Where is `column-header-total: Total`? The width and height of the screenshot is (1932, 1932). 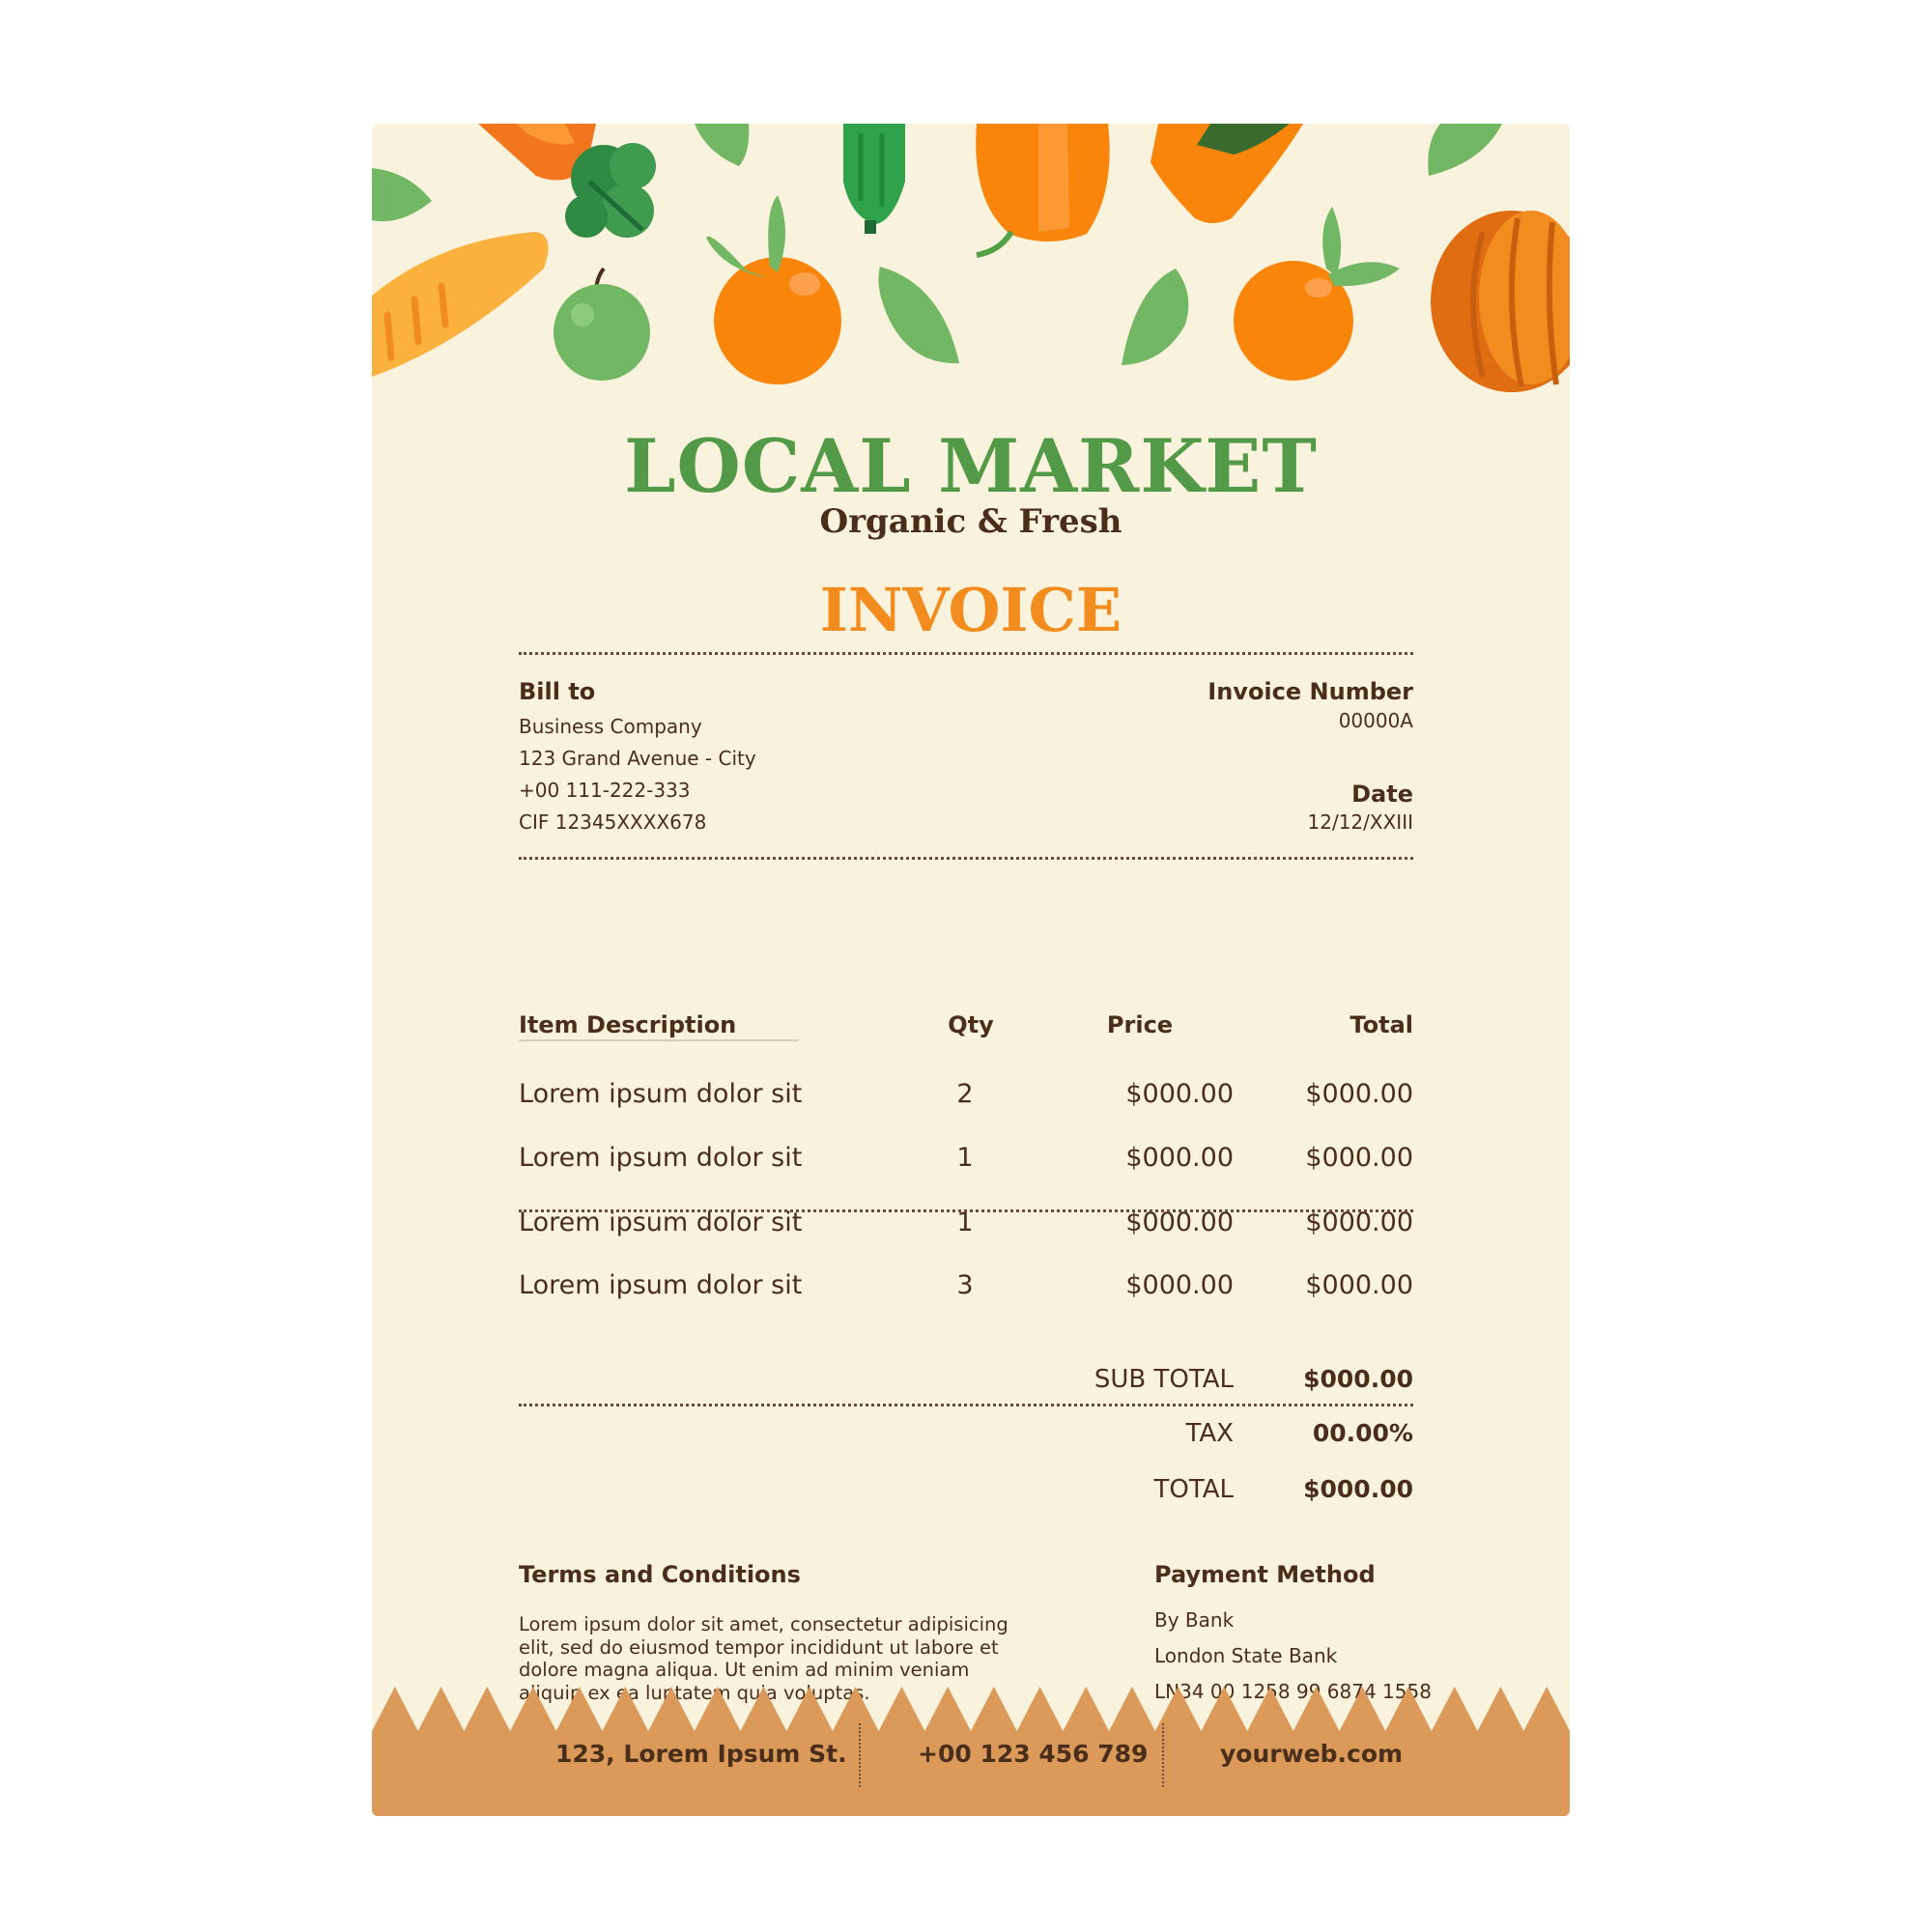 column-header-total: Total is located at coordinates (1381, 1024).